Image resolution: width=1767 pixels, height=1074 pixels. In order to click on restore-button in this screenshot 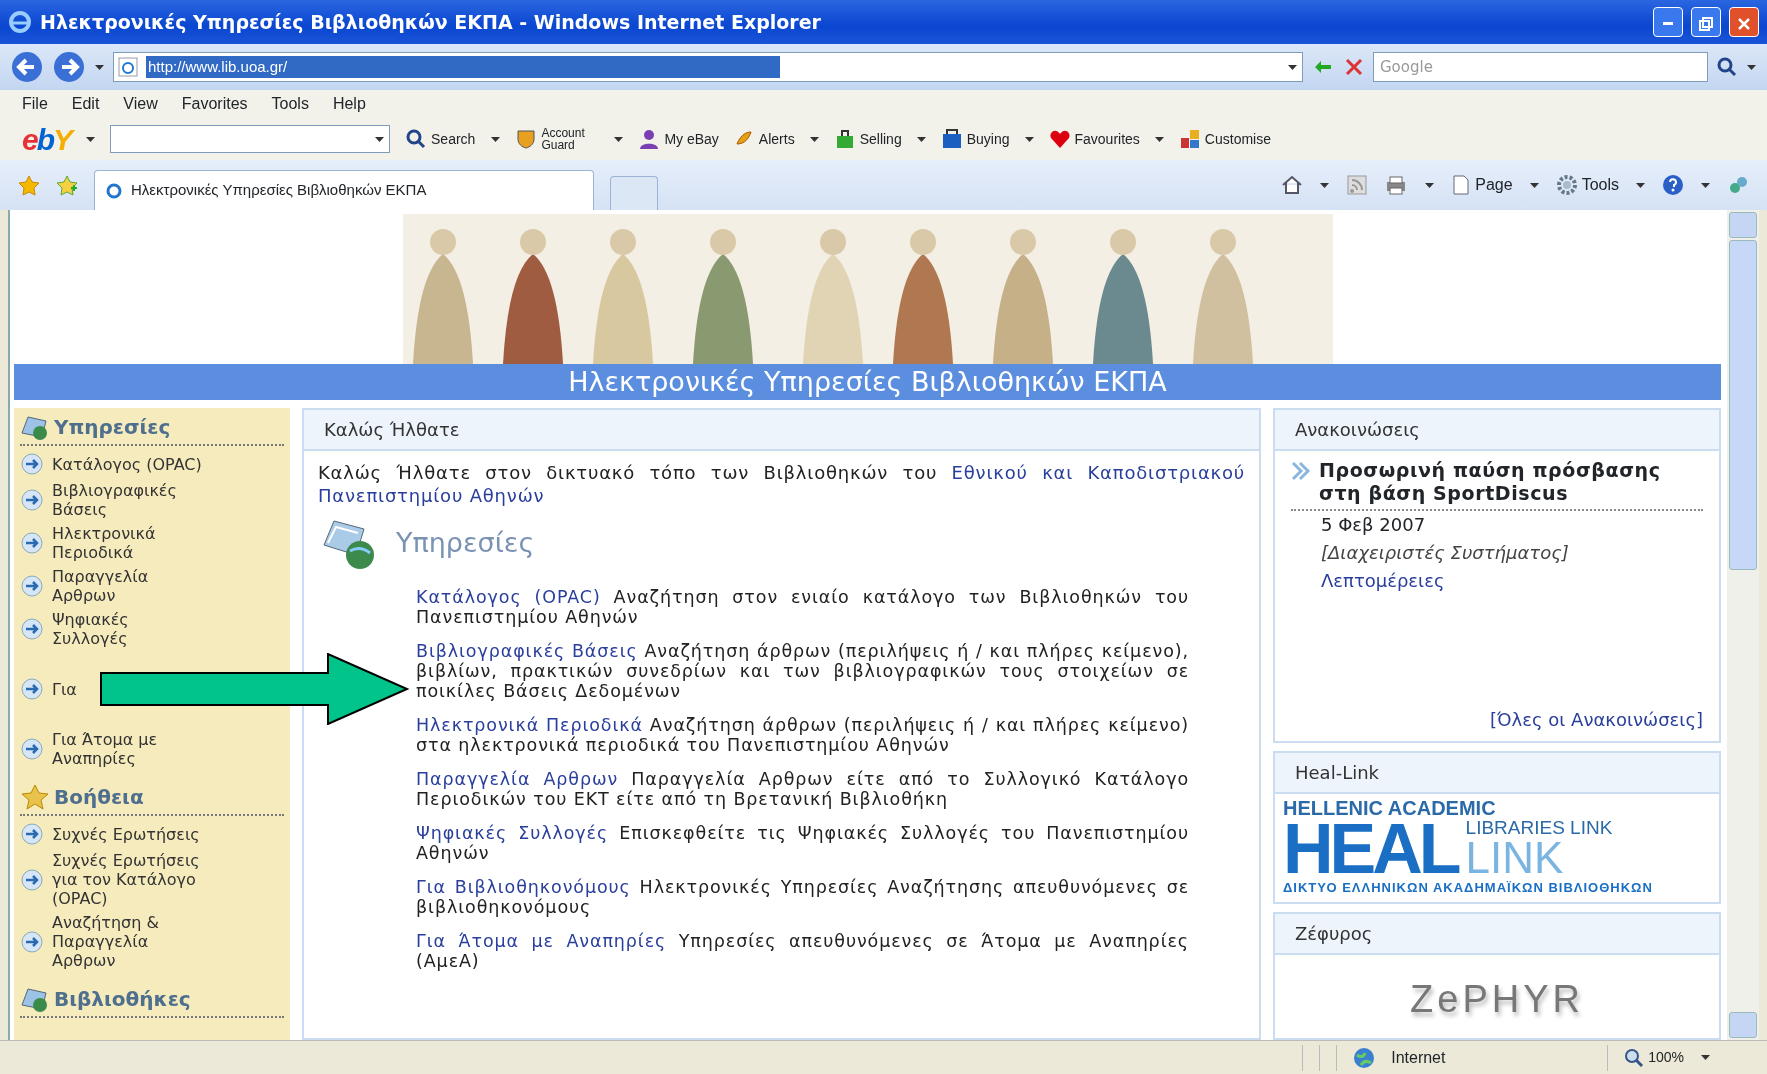, I will do `click(1706, 22)`.